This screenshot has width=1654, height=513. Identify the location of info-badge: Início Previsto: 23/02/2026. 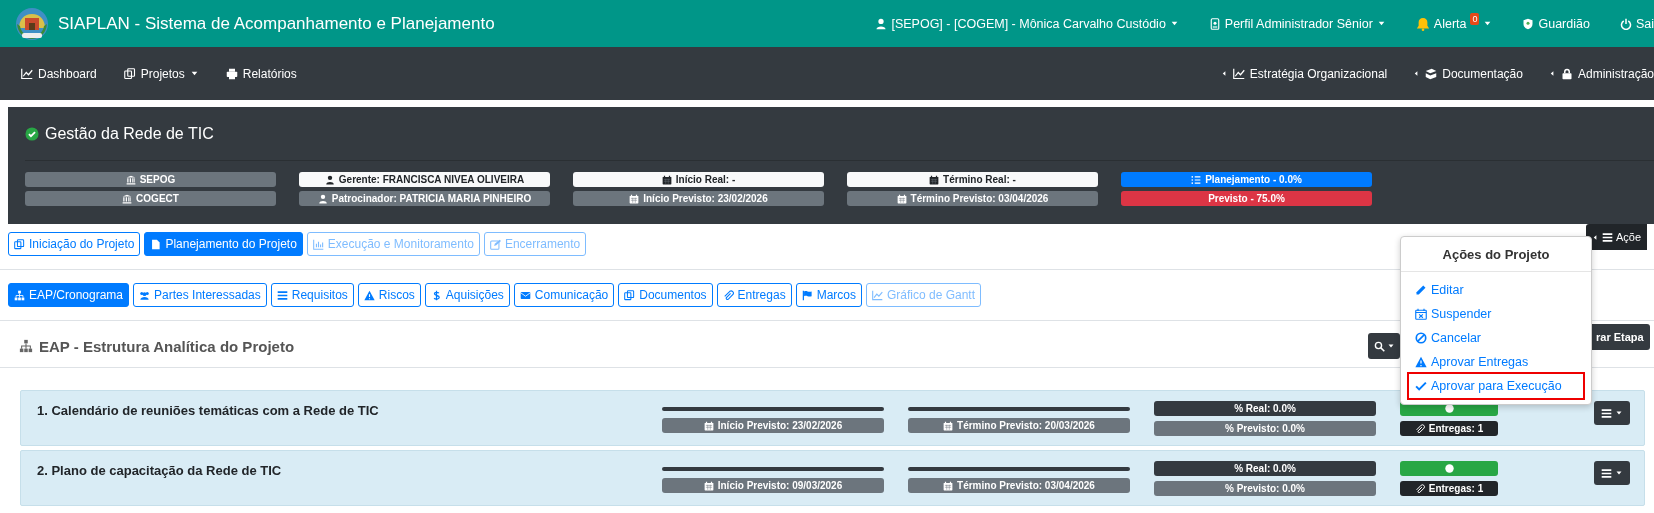
(698, 198).